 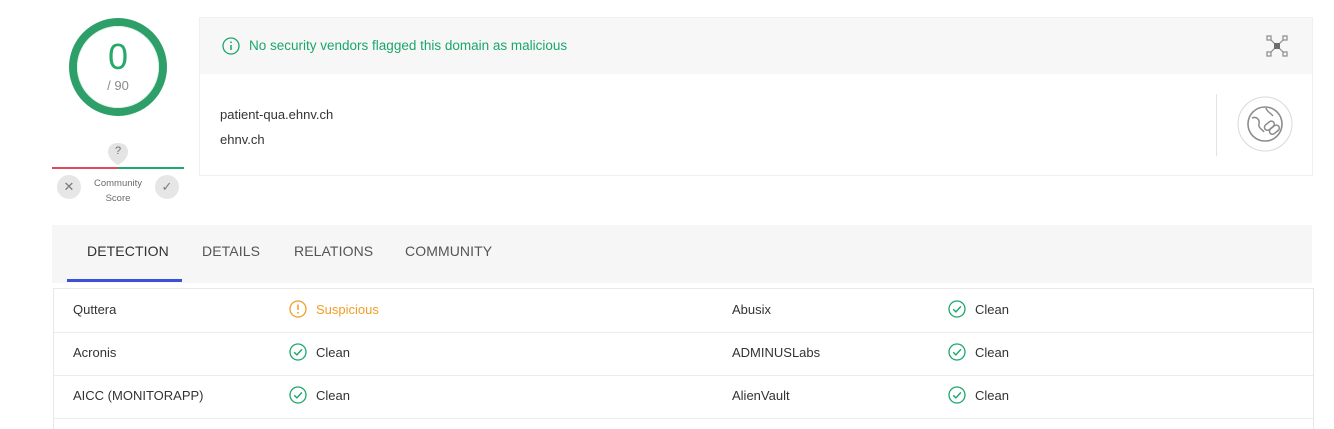 I want to click on tab-community: COMMUNITY, so click(x=448, y=251).